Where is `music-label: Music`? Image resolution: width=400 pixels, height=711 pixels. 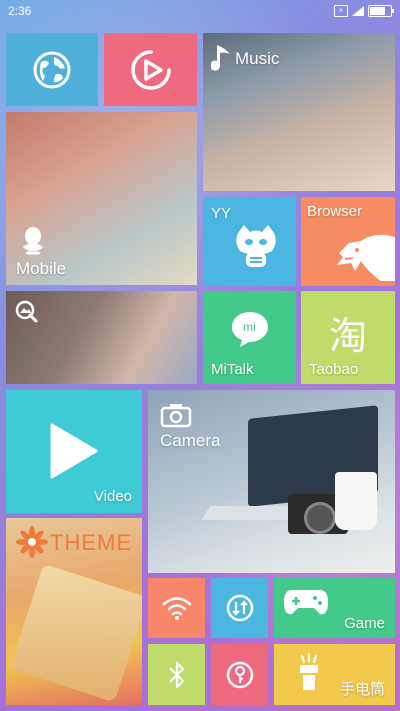
music-label: Music is located at coordinates (257, 58).